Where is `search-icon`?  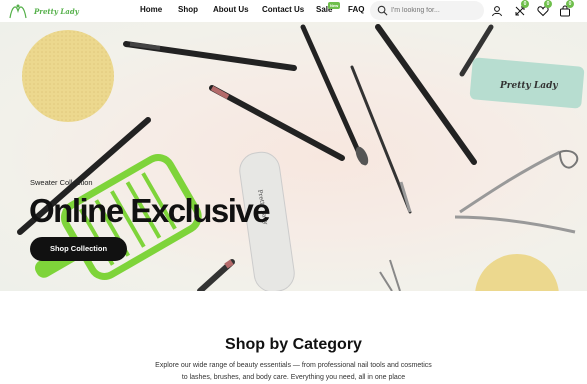
search-icon is located at coordinates (382, 10).